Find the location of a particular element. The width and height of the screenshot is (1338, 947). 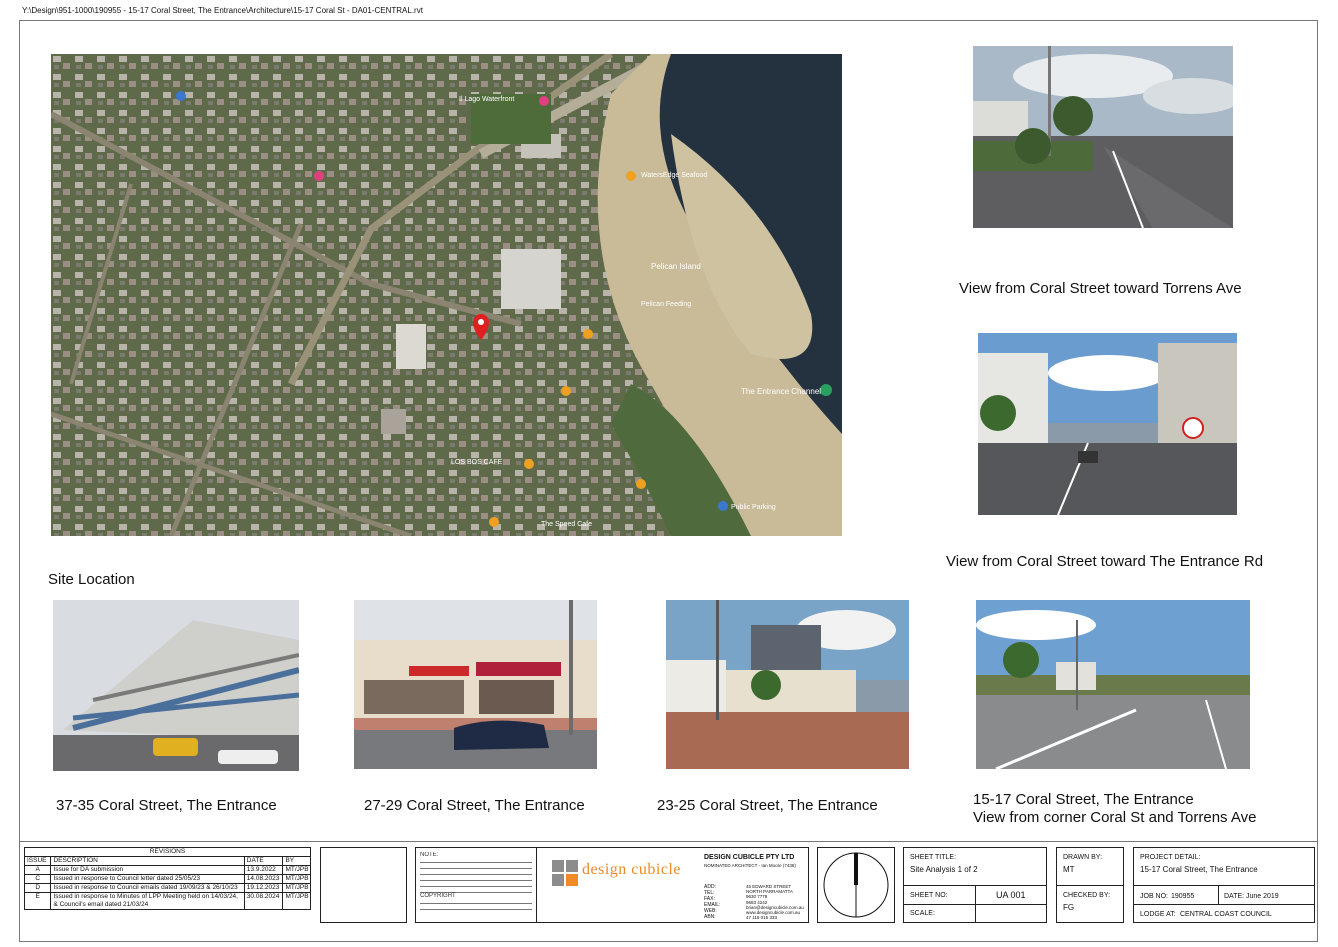

rev-header-date: DATE is located at coordinates (263, 861).